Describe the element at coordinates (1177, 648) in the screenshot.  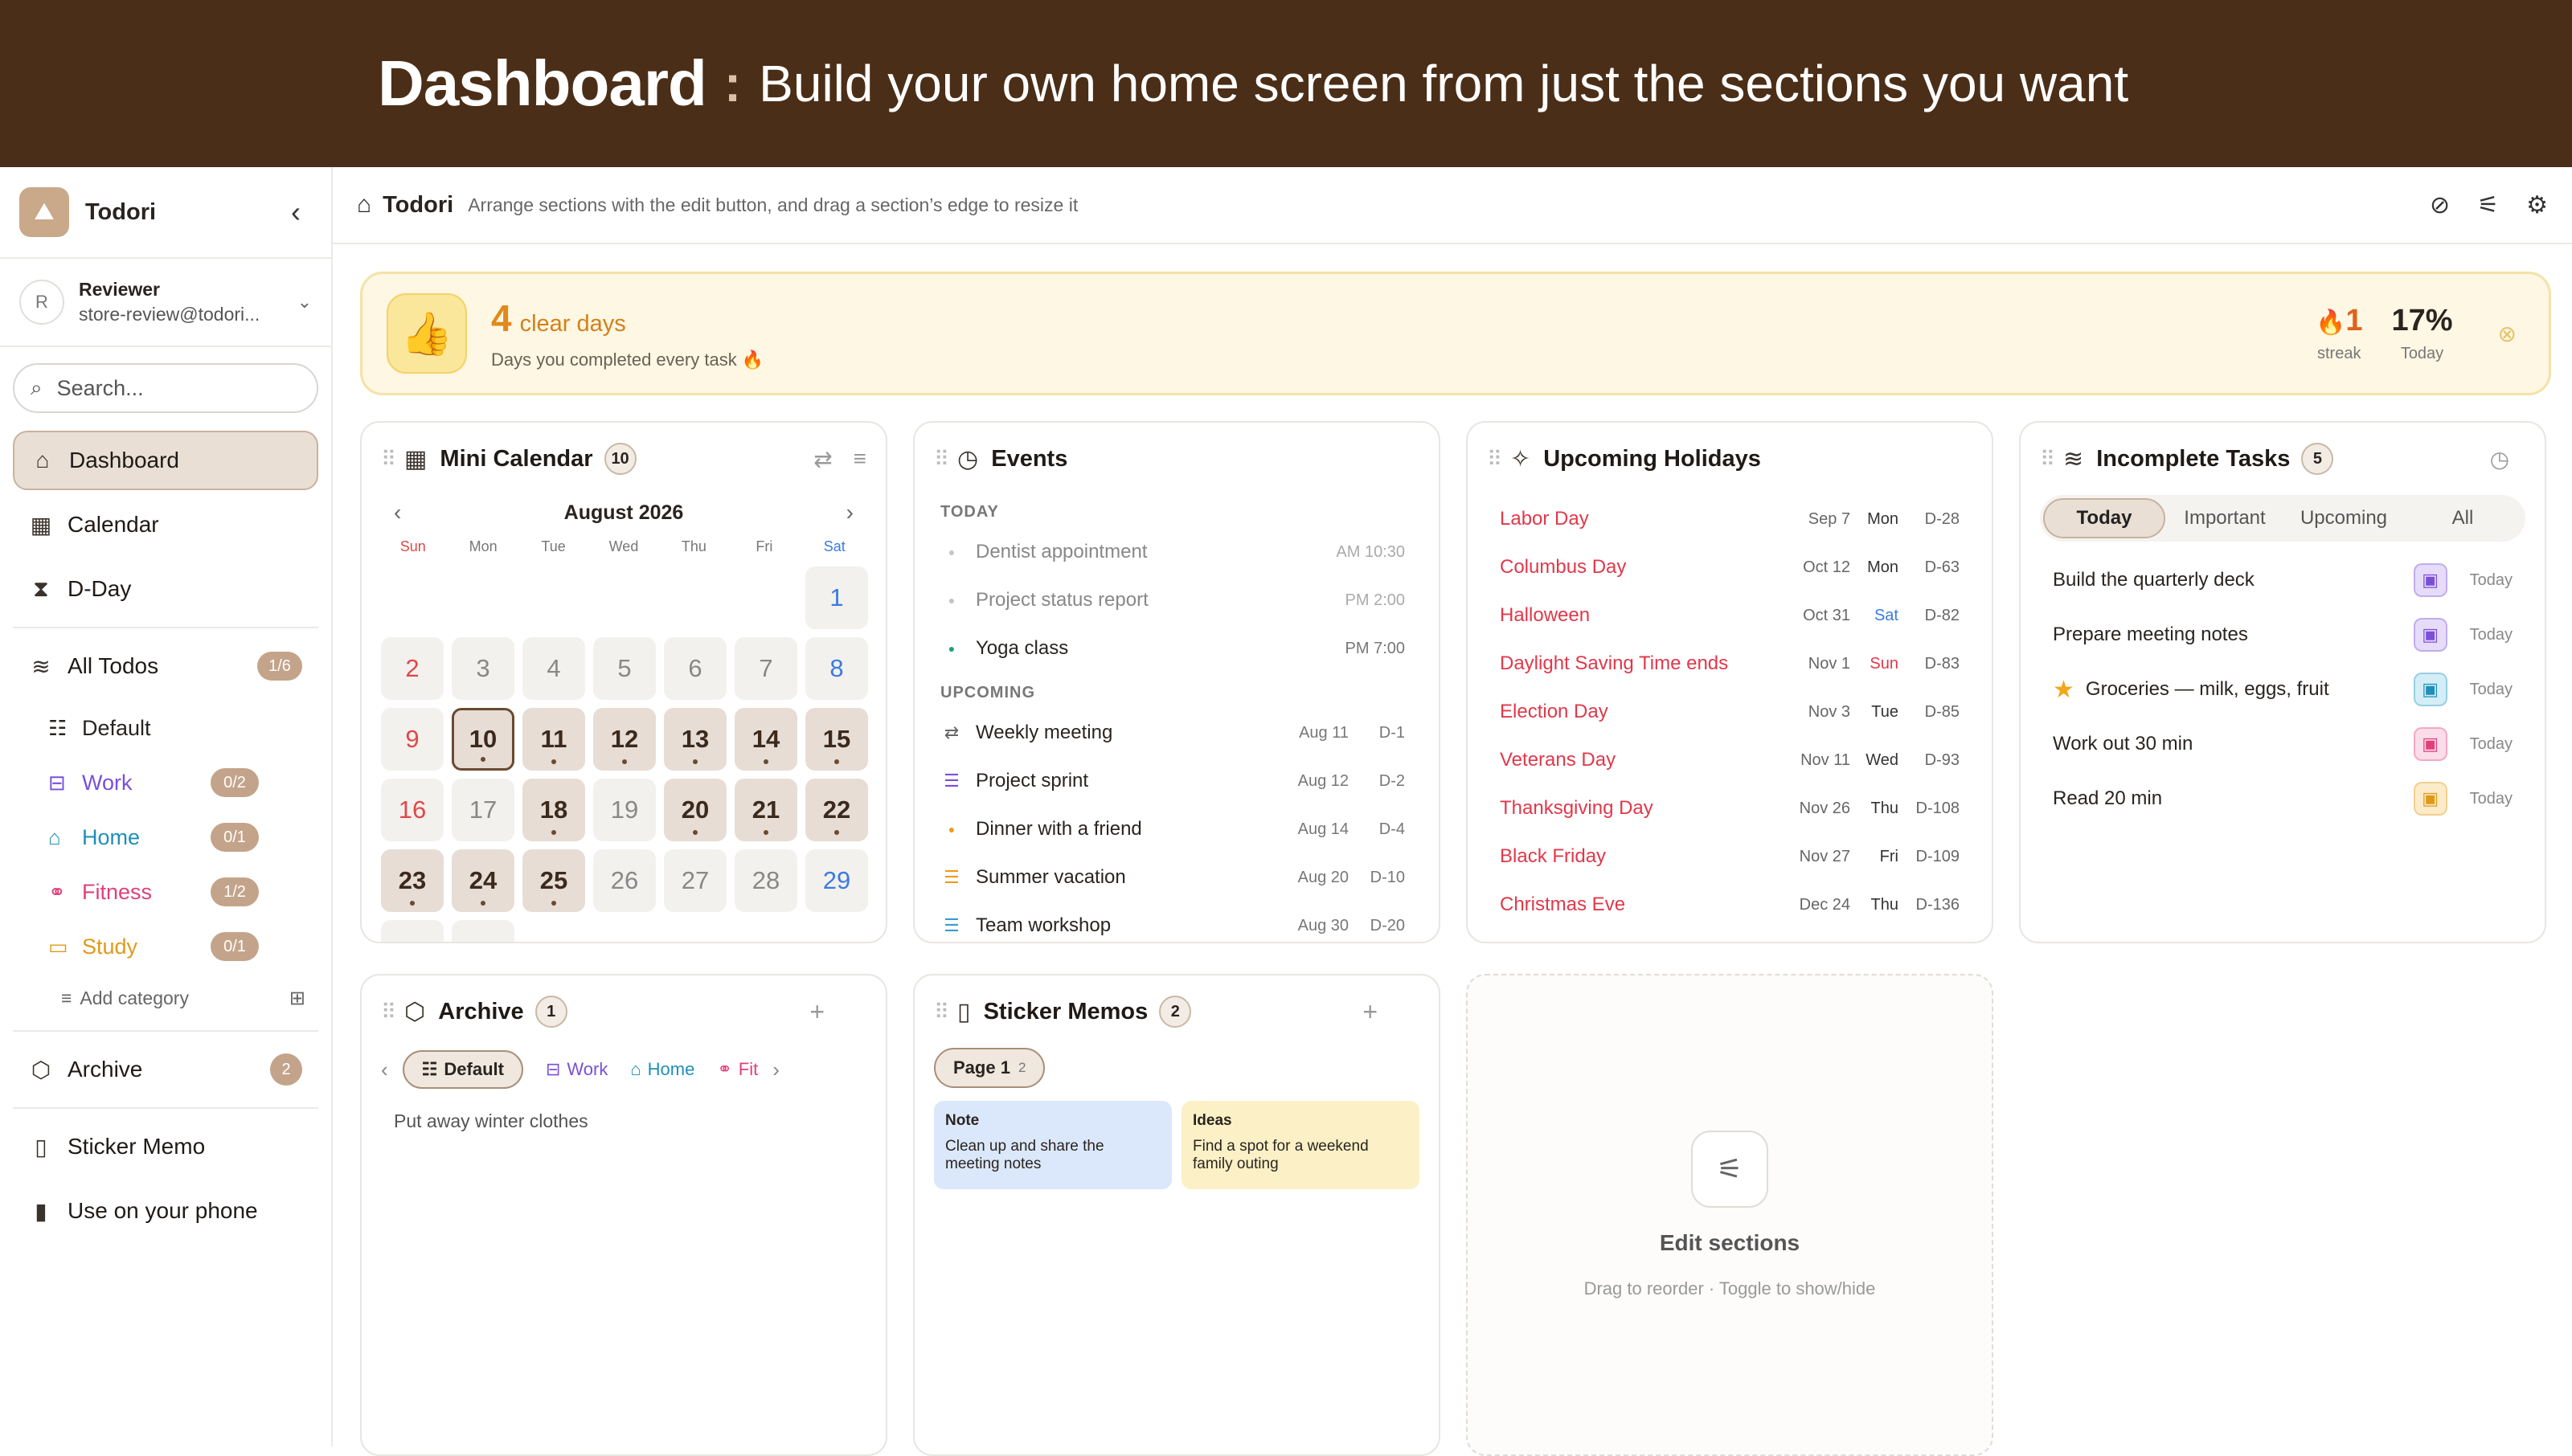
I see `event-row: ● Yoga class PM 7:00` at that location.